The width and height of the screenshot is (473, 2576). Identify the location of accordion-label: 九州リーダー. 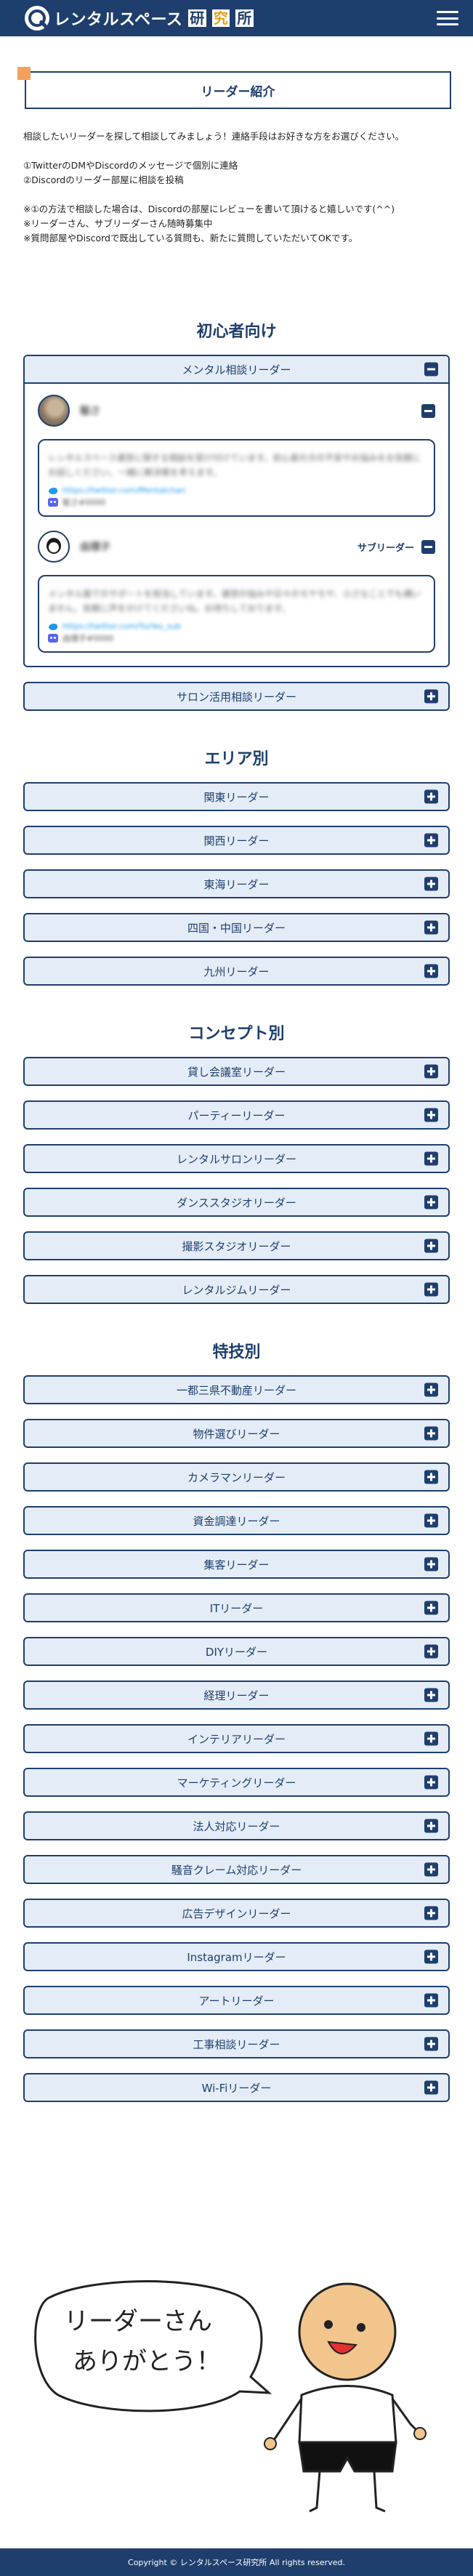
(236, 971).